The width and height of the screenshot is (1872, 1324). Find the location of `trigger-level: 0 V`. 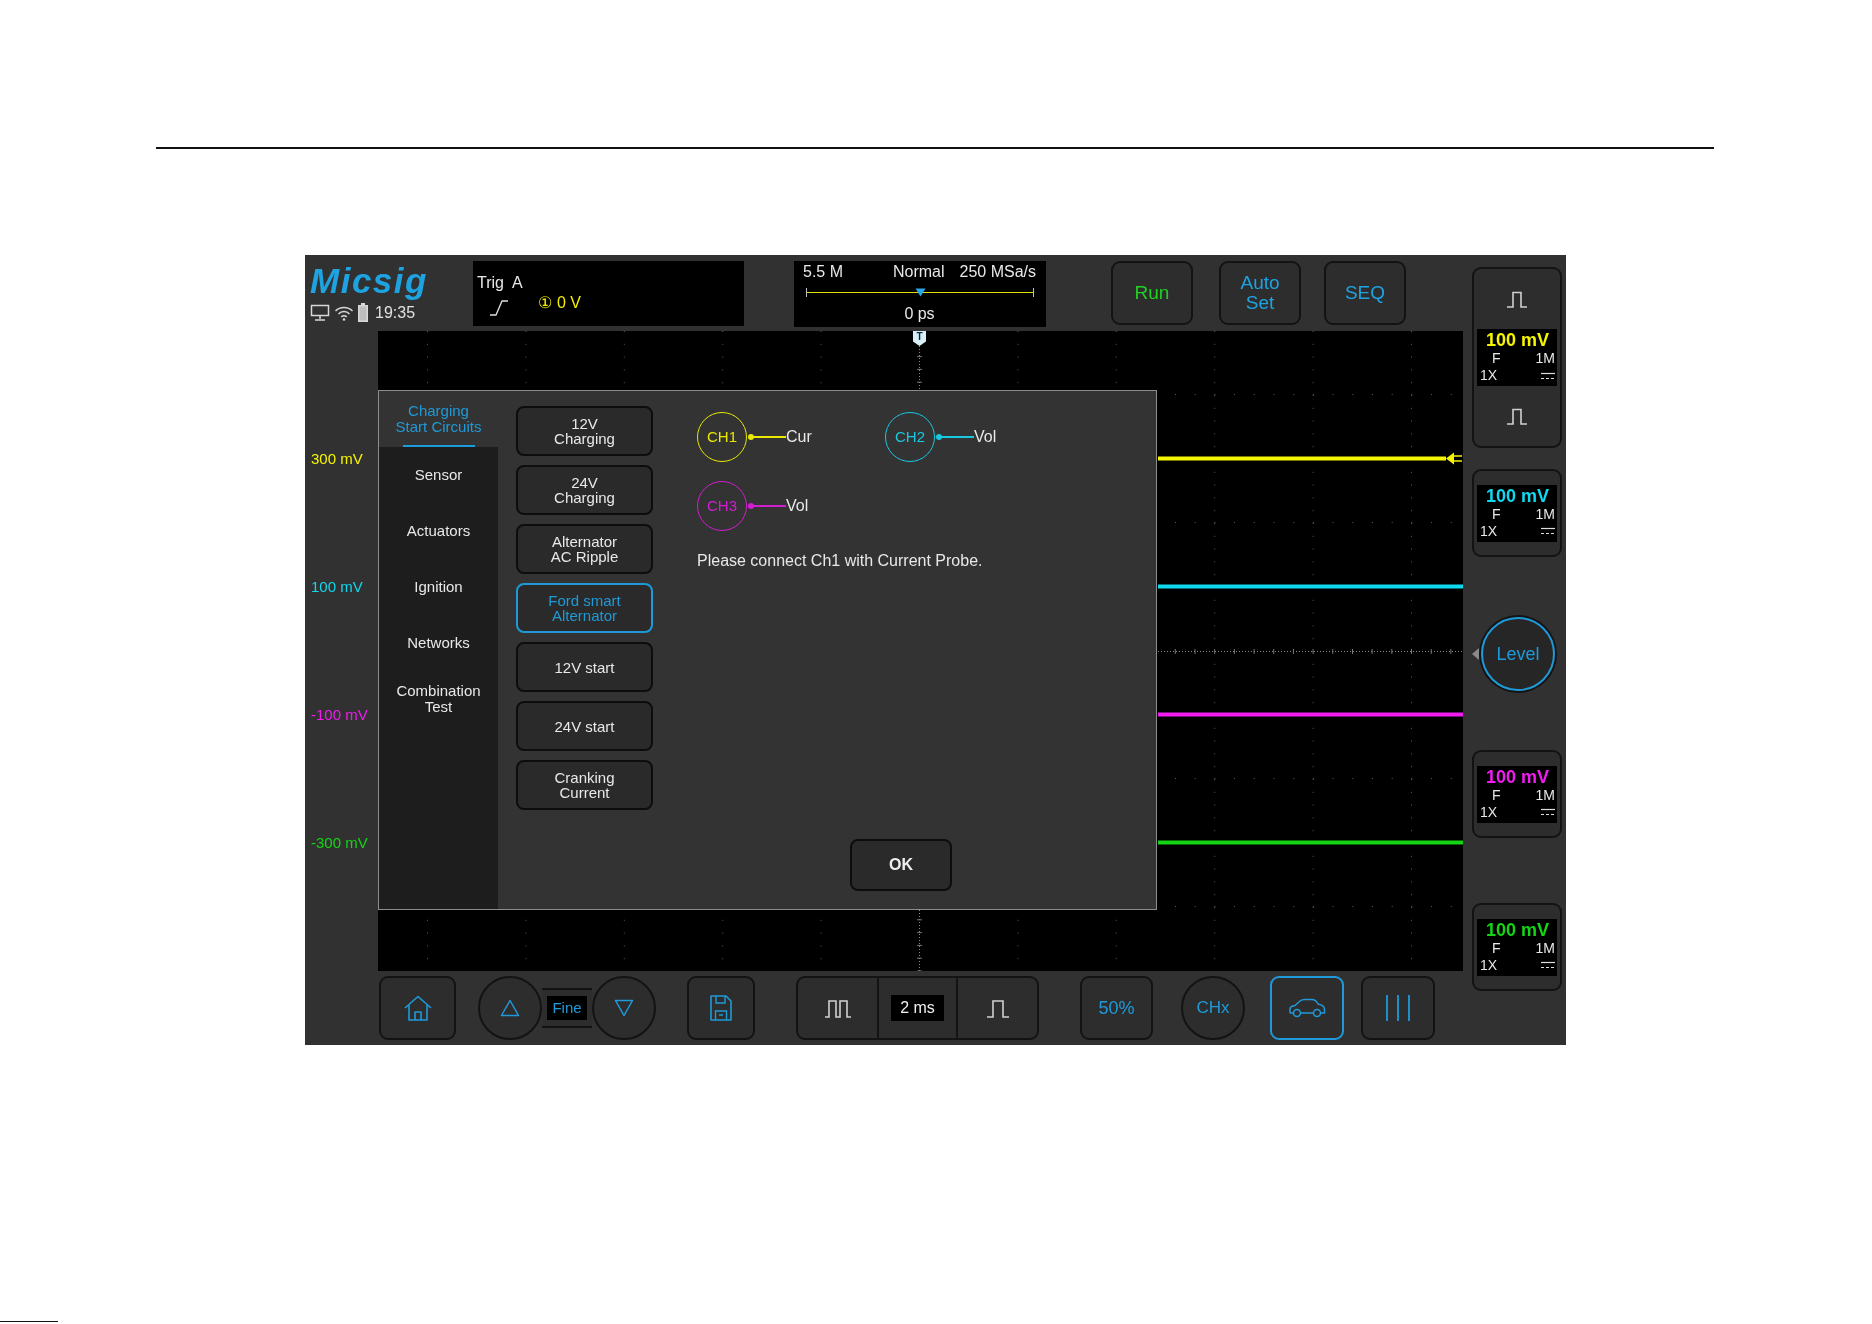

trigger-level: 0 V is located at coordinates (569, 303).